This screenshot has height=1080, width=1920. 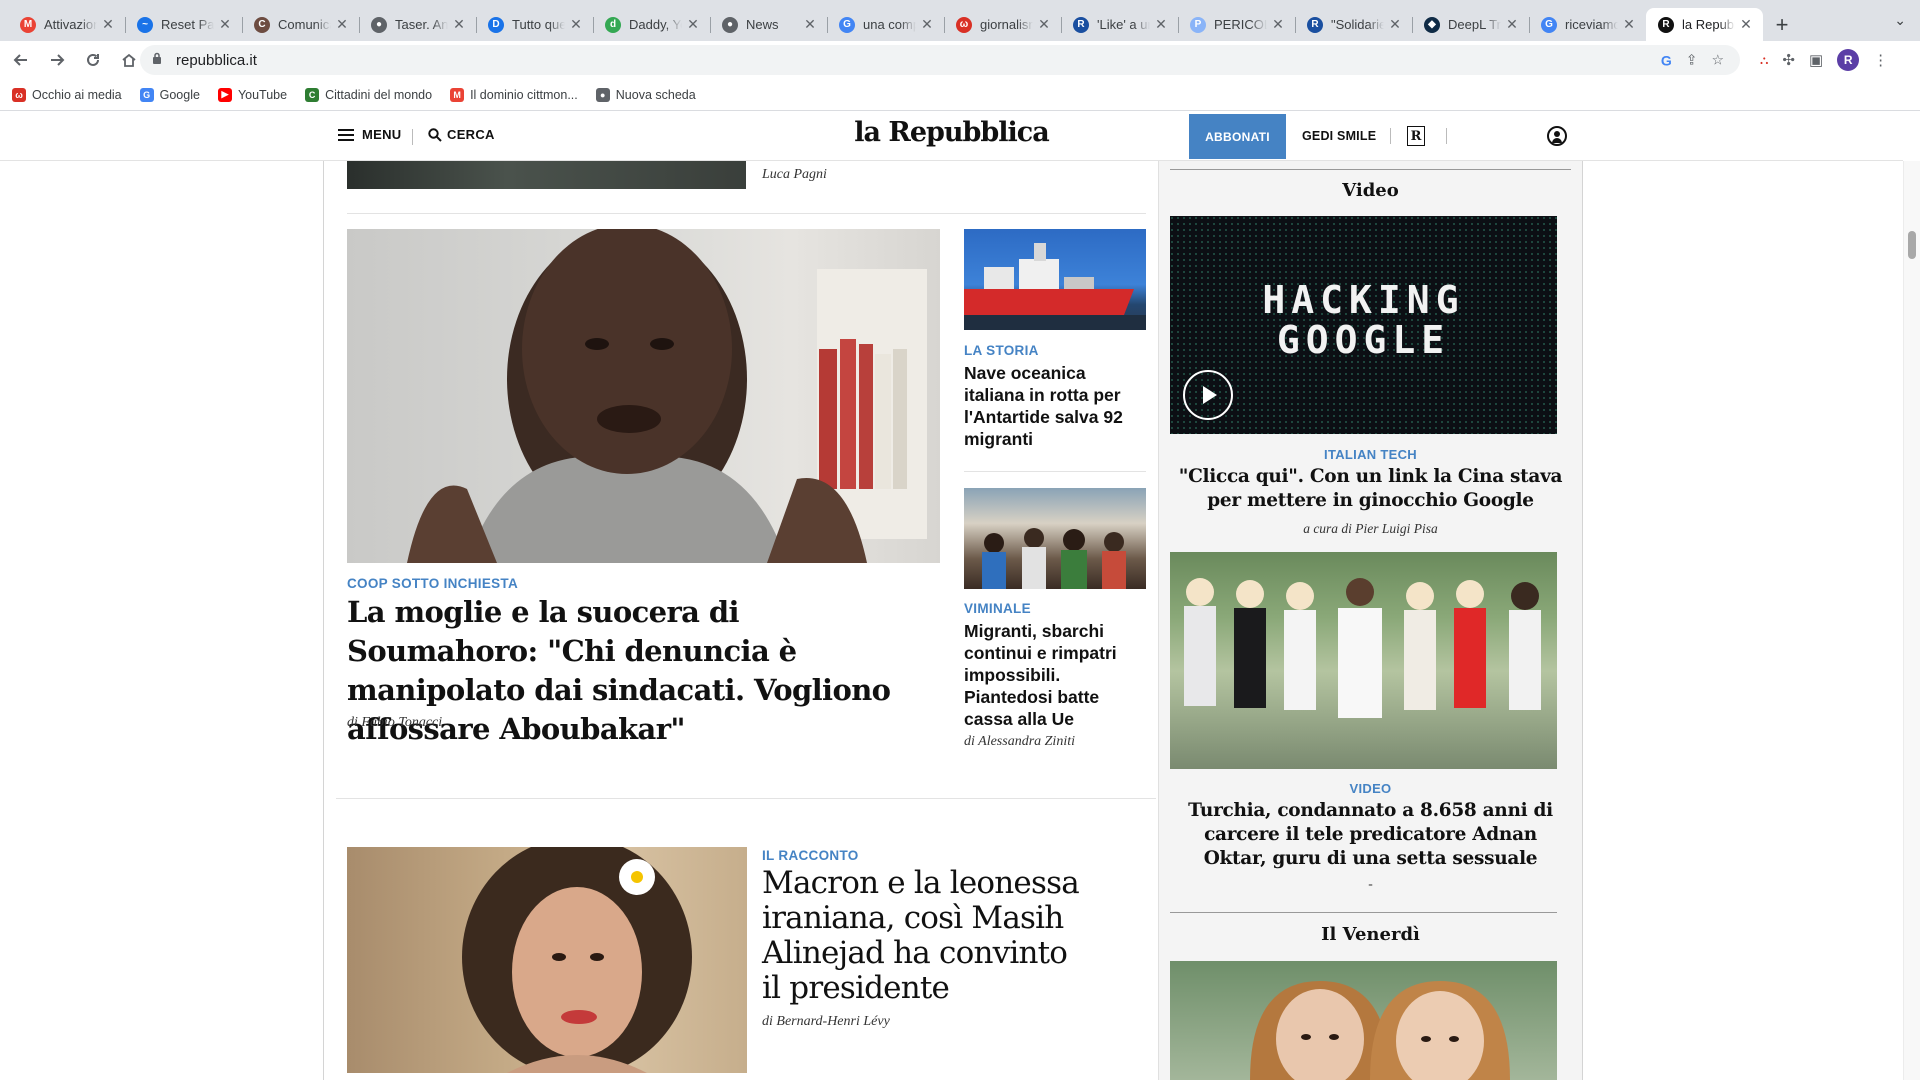 What do you see at coordinates (1363, 660) in the screenshot?
I see `video-thumbnail-turchia` at bounding box center [1363, 660].